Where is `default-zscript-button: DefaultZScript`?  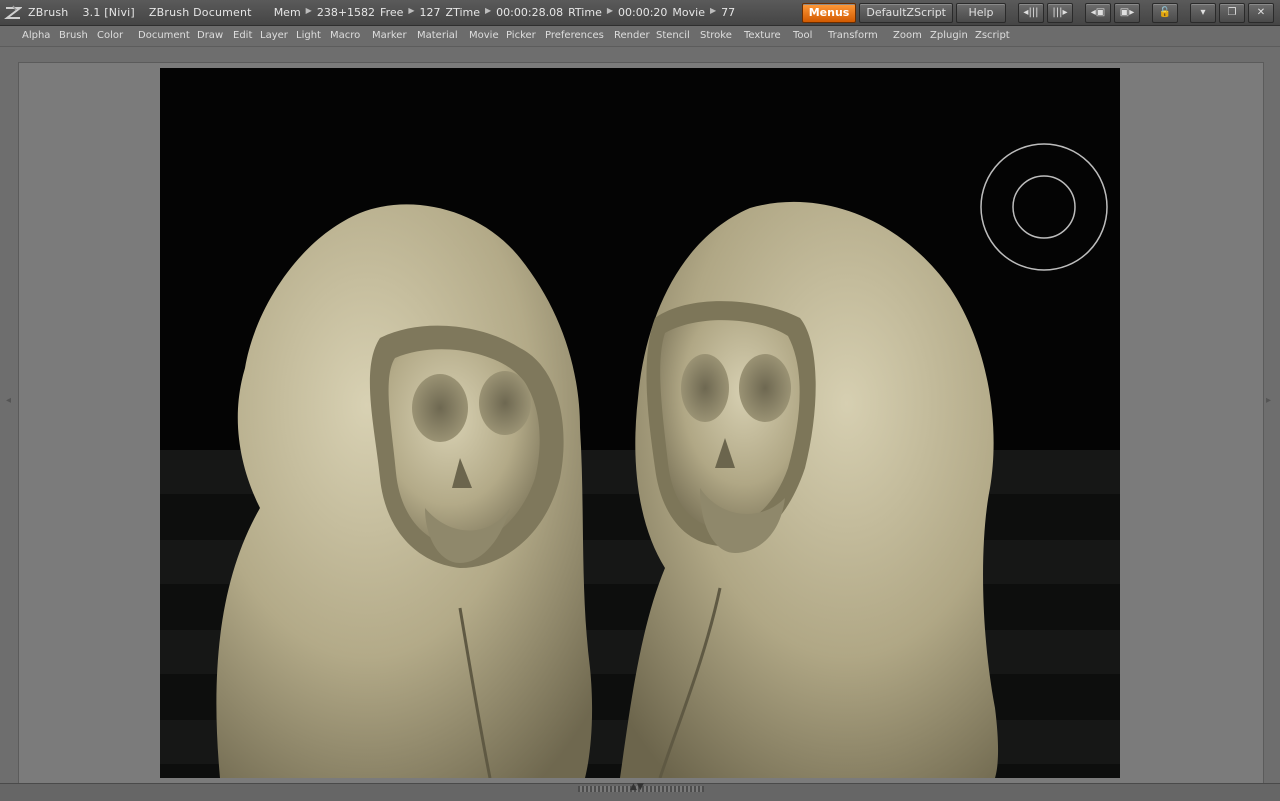 default-zscript-button: DefaultZScript is located at coordinates (906, 13).